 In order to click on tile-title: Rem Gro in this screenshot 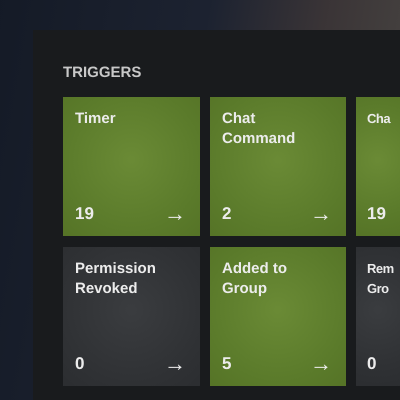, I will do `click(381, 279)`.